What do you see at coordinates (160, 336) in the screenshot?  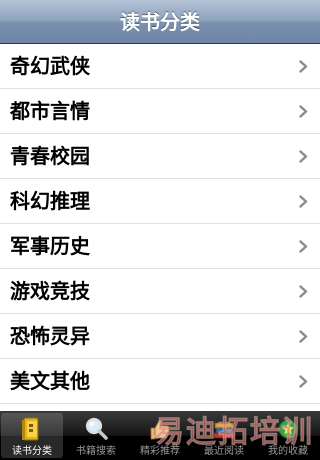 I see `list-item-horror-supernatural: 恐怖灵异` at bounding box center [160, 336].